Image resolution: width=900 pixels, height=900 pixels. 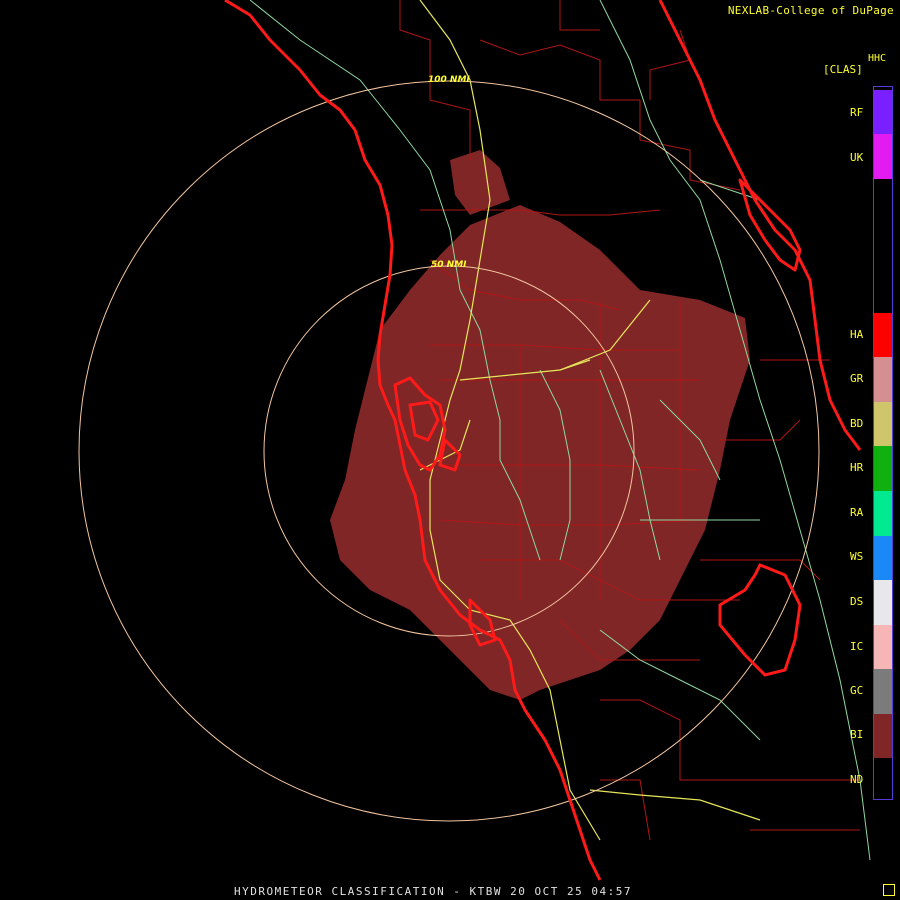 What do you see at coordinates (857, 378) in the screenshot?
I see `legend-label-gr: GR` at bounding box center [857, 378].